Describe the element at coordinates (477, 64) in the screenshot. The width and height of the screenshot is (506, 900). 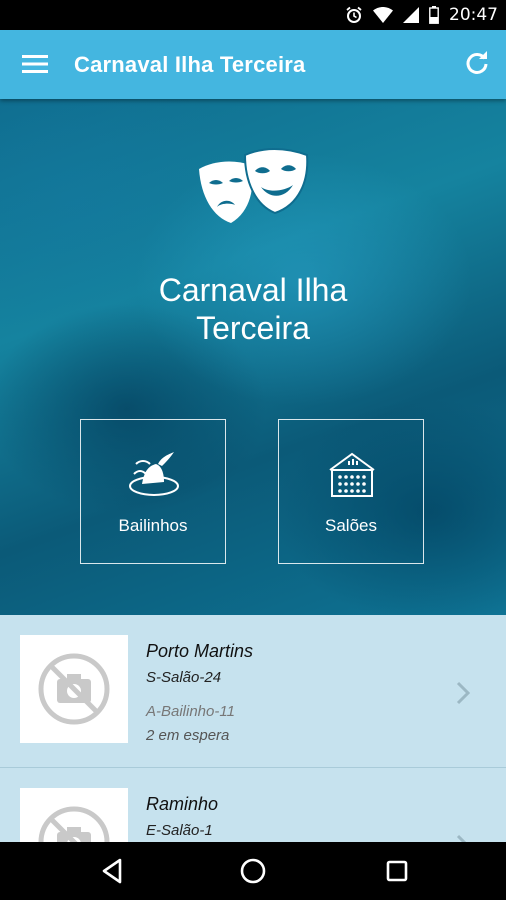
I see `refresh-icon` at that location.